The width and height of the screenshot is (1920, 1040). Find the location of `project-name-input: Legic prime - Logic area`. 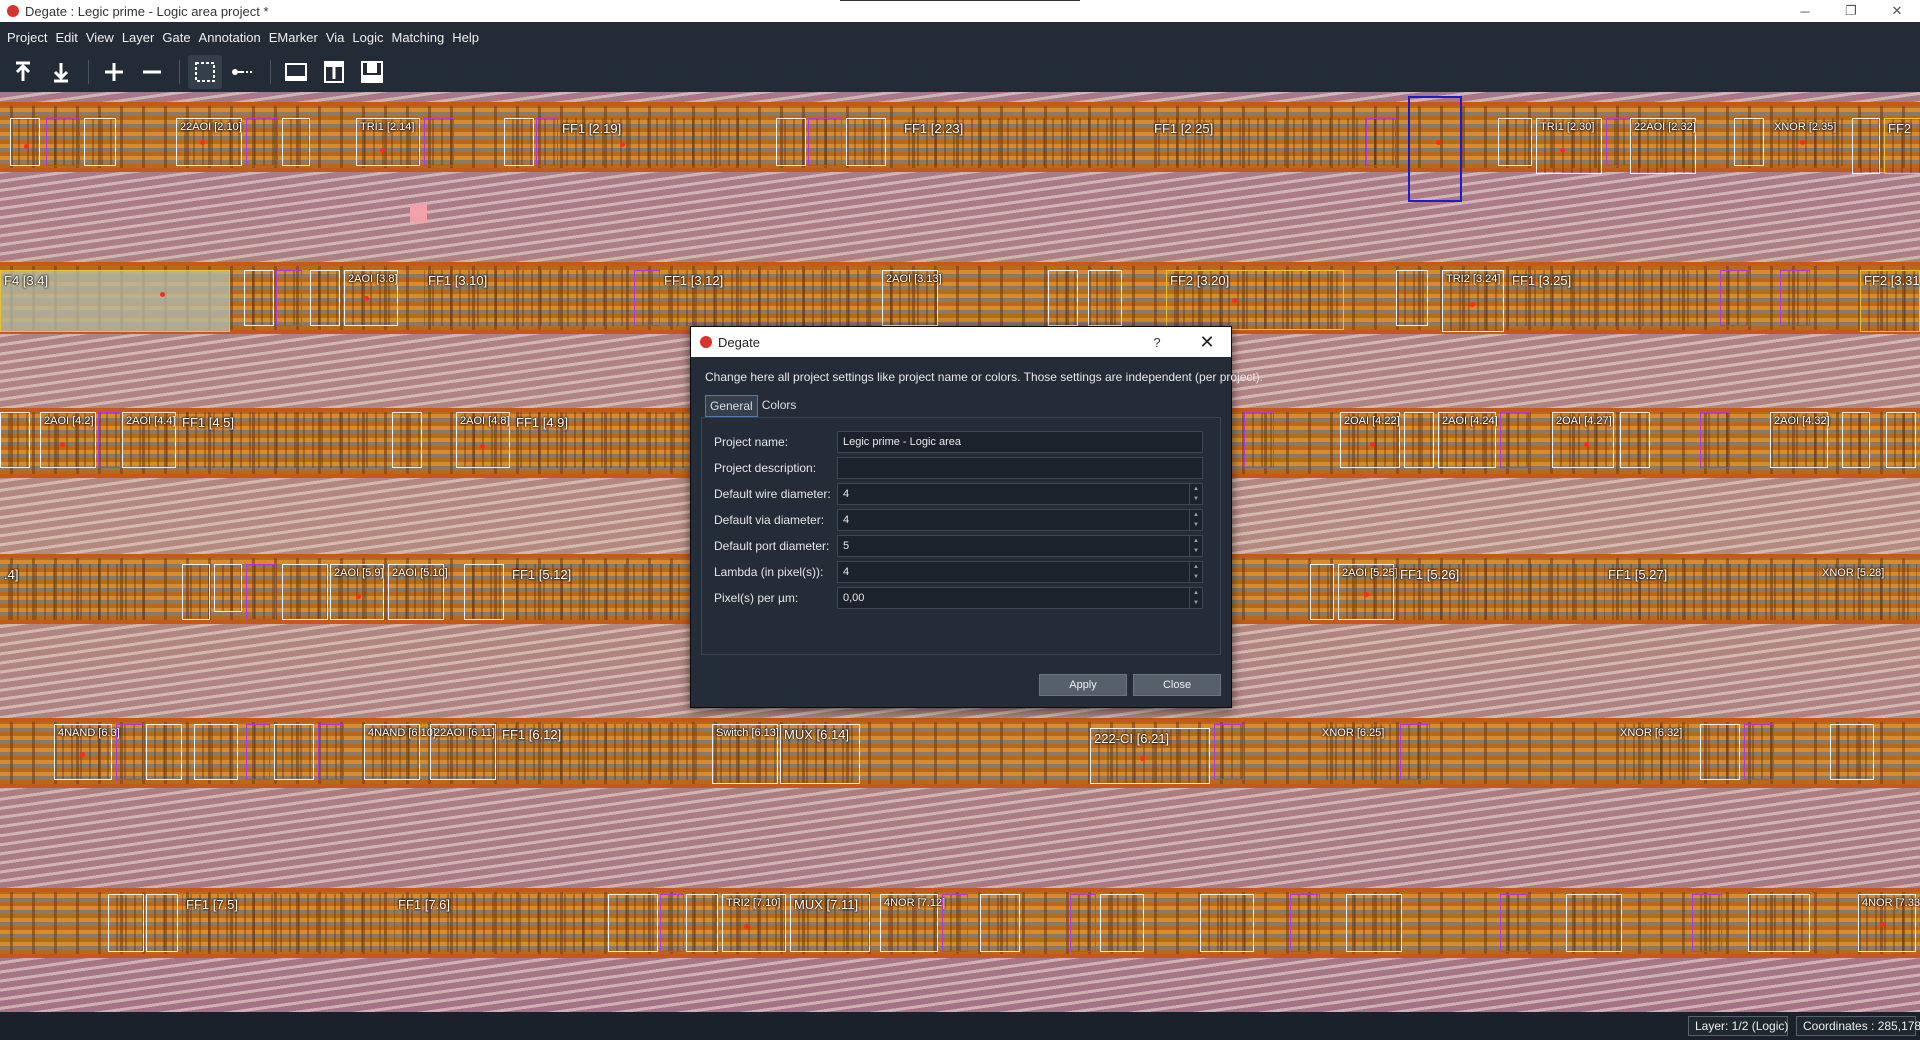

project-name-input: Legic prime - Logic area is located at coordinates (1020, 442).